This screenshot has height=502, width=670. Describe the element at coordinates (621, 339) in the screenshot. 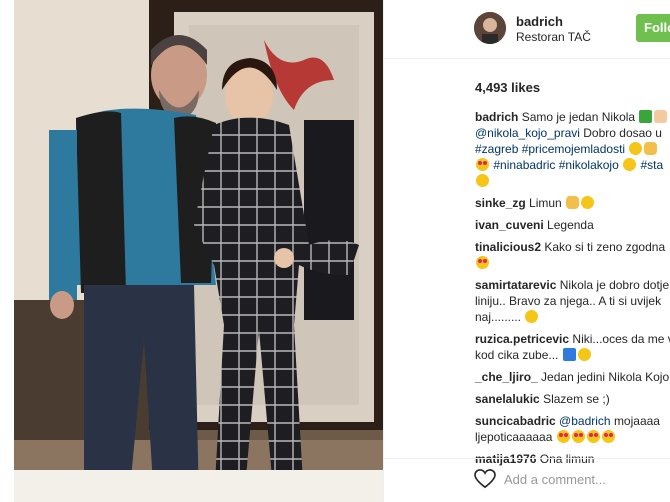

I see `comment-text: Niki...oces da me v` at that location.